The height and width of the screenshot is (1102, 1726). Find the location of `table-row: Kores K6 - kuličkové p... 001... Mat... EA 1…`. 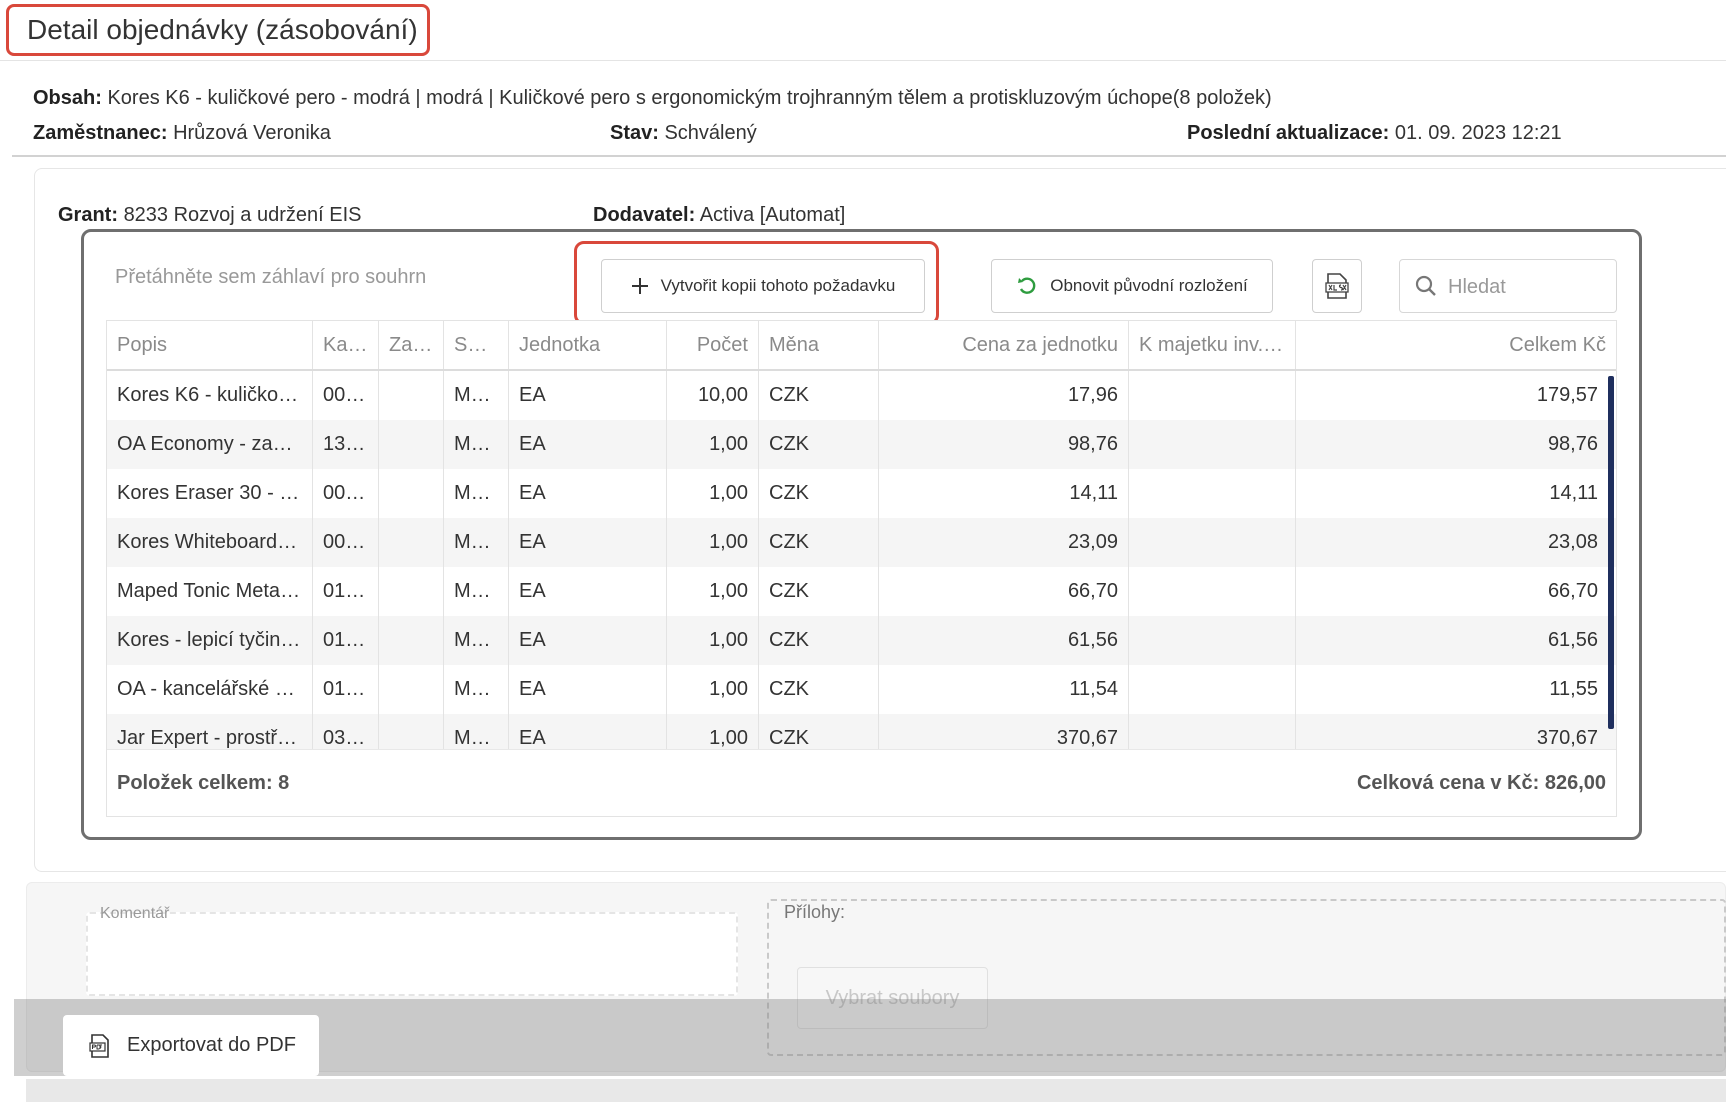

table-row: Kores K6 - kuličkové p... 001... Mat... EA 1… is located at coordinates (861, 395).